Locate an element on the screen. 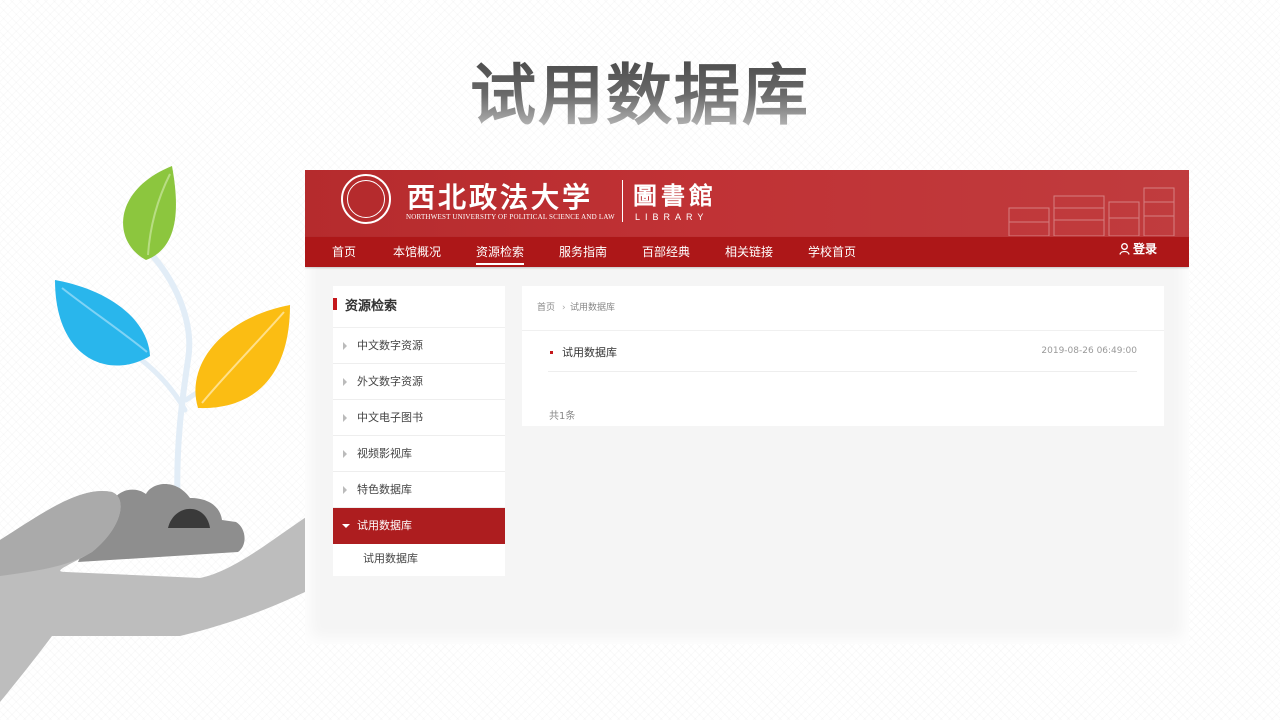 Image resolution: width=1280 pixels, height=720 pixels. sidebar-item-label: 试用数据库 is located at coordinates (384, 525).